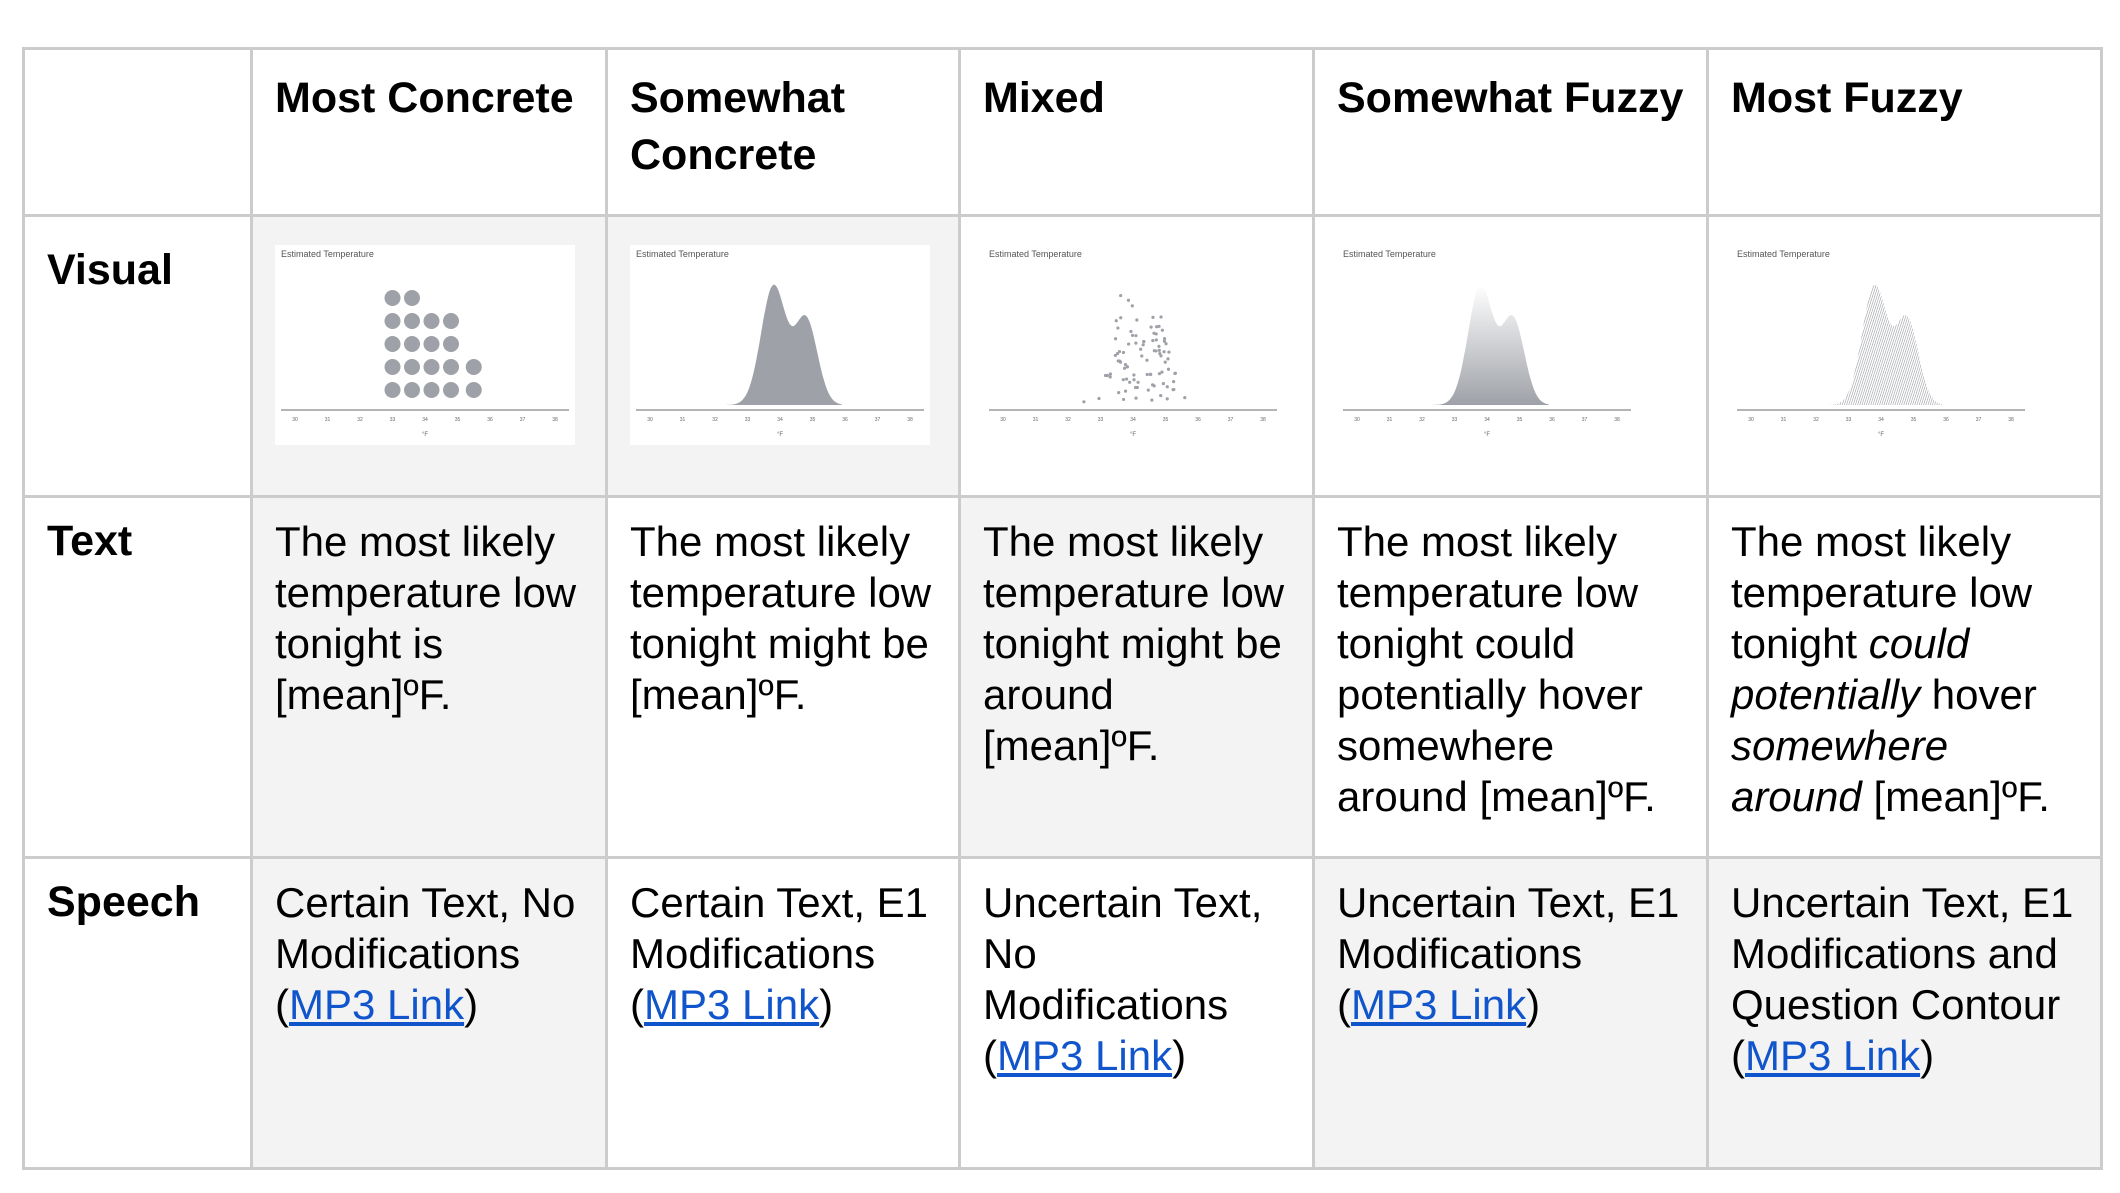 This screenshot has height=1193, width=2120. What do you see at coordinates (683, 420) in the screenshot?
I see `x-tick-label: 31` at bounding box center [683, 420].